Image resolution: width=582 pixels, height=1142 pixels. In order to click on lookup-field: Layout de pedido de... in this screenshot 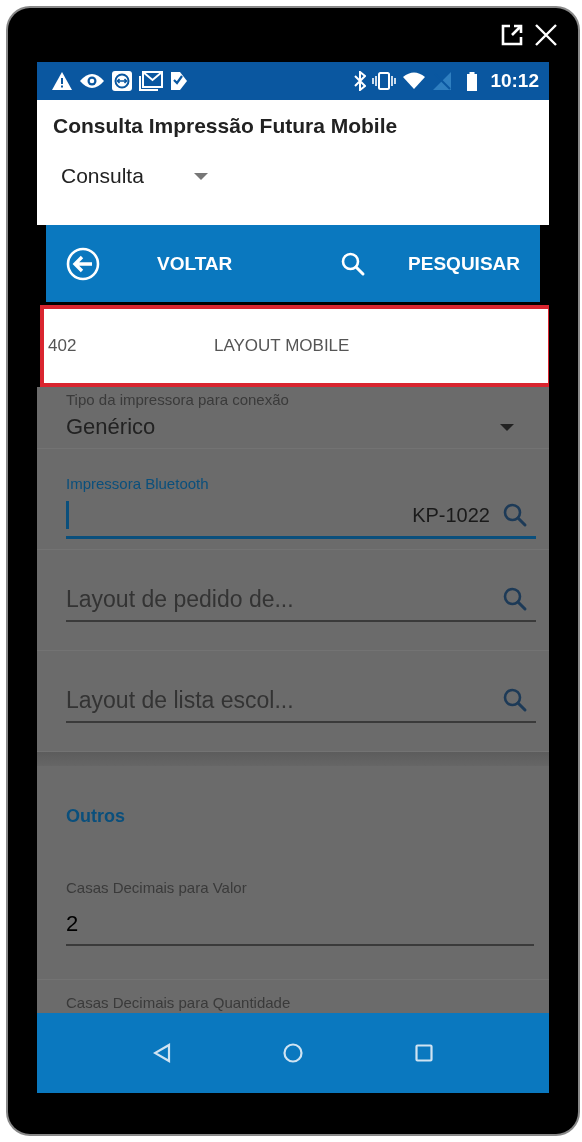, I will do `click(301, 600)`.